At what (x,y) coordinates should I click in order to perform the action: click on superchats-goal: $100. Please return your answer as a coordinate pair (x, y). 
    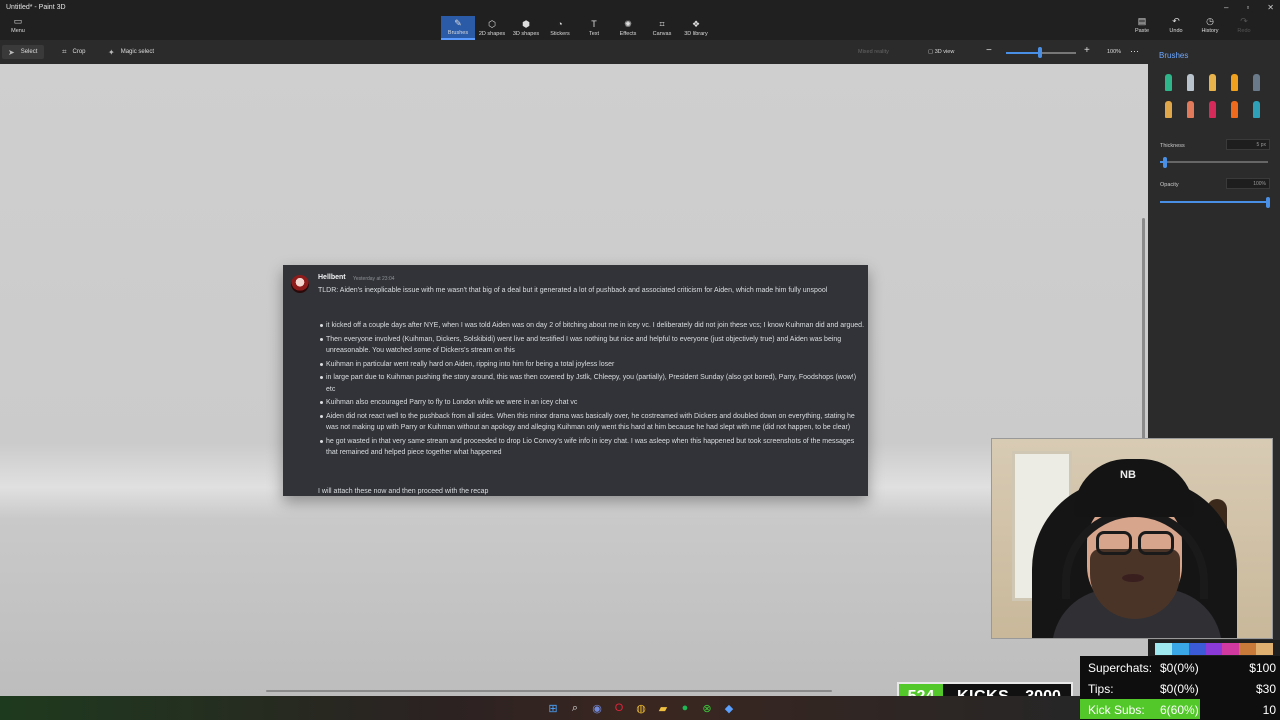
    Looking at the image, I should click on (1262, 668).